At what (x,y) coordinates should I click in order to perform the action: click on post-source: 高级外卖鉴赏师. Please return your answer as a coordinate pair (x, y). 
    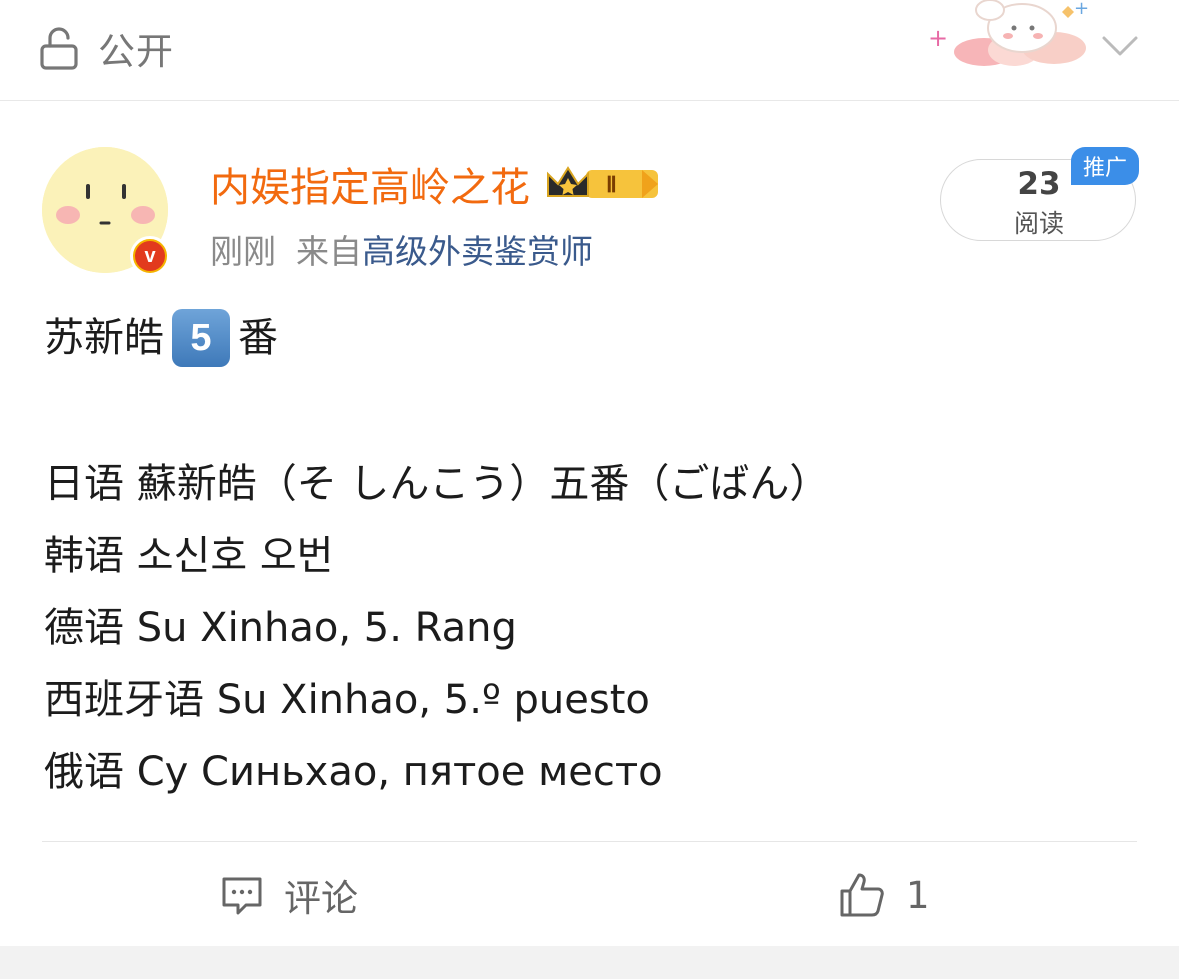
    Looking at the image, I should click on (477, 249).